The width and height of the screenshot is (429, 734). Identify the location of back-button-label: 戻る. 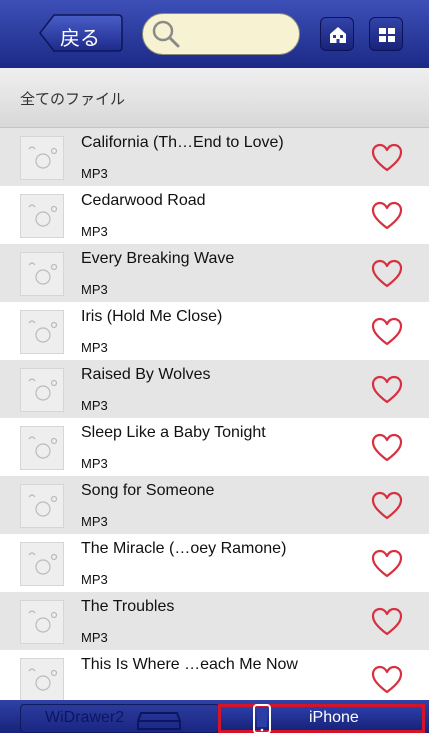
(80, 38).